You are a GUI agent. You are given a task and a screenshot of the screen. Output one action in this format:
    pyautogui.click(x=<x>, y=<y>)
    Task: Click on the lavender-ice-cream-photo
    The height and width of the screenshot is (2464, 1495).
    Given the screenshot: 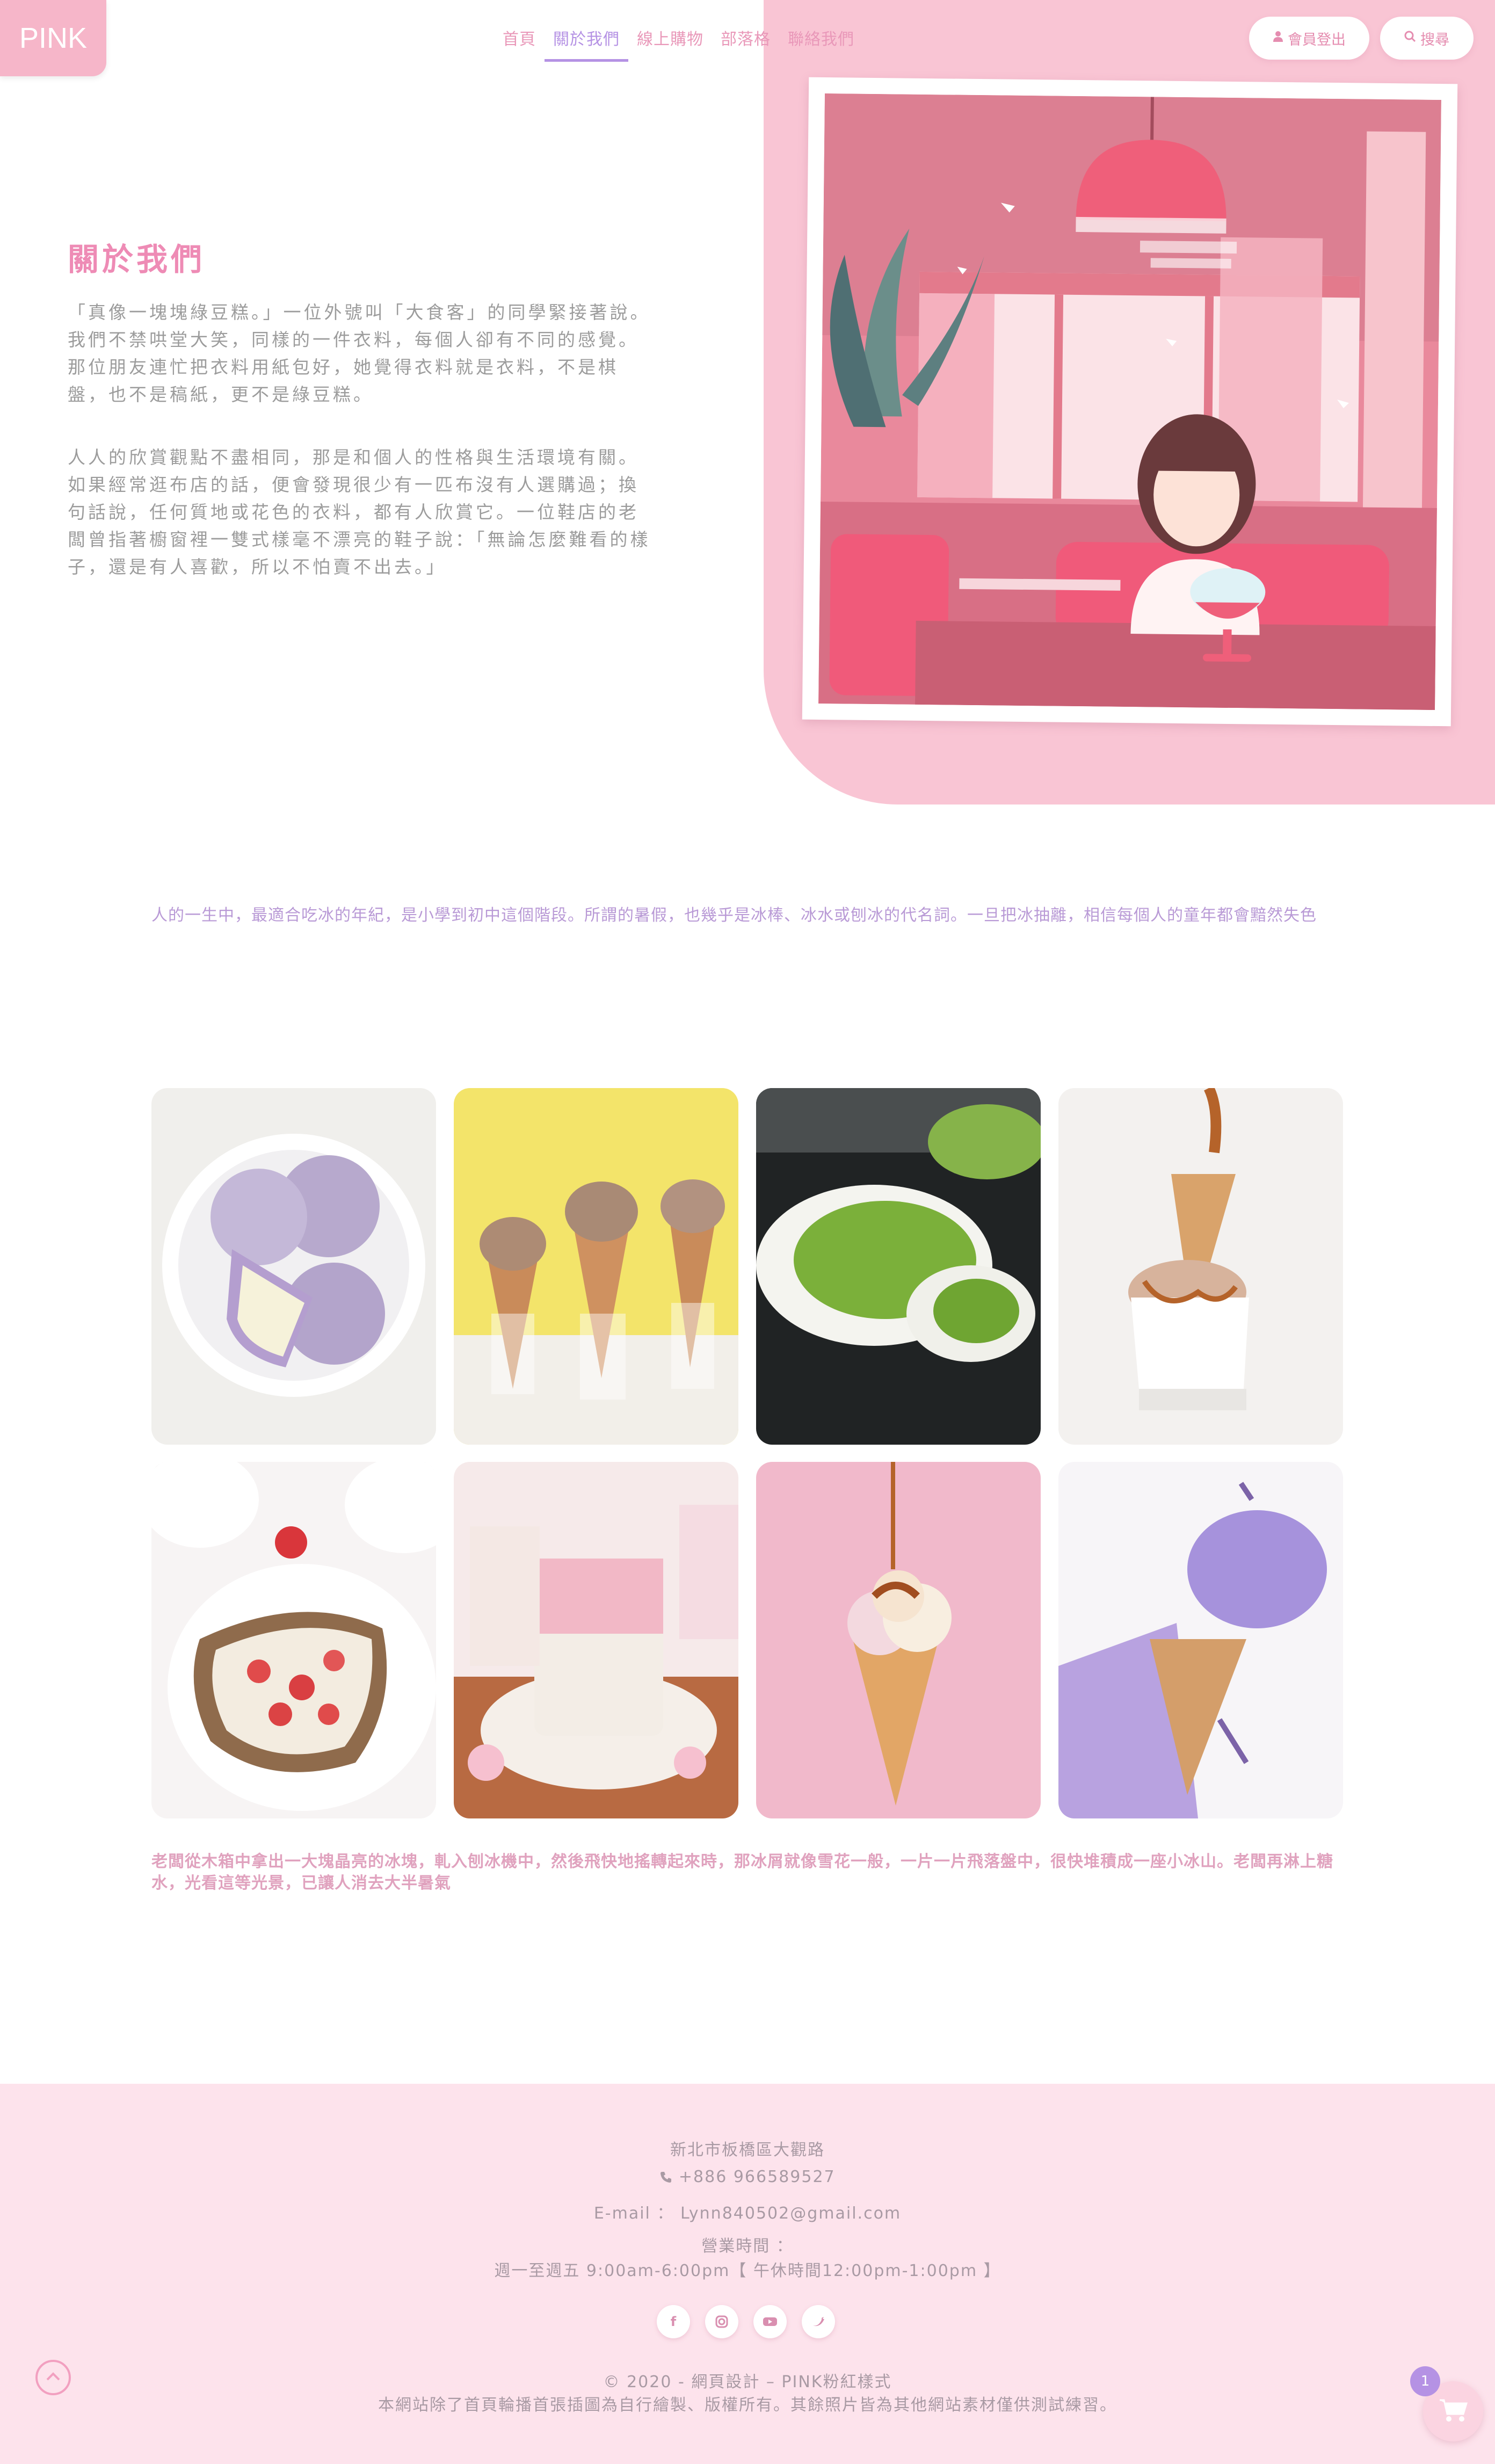 What is the action you would take?
    pyautogui.click(x=1200, y=1640)
    